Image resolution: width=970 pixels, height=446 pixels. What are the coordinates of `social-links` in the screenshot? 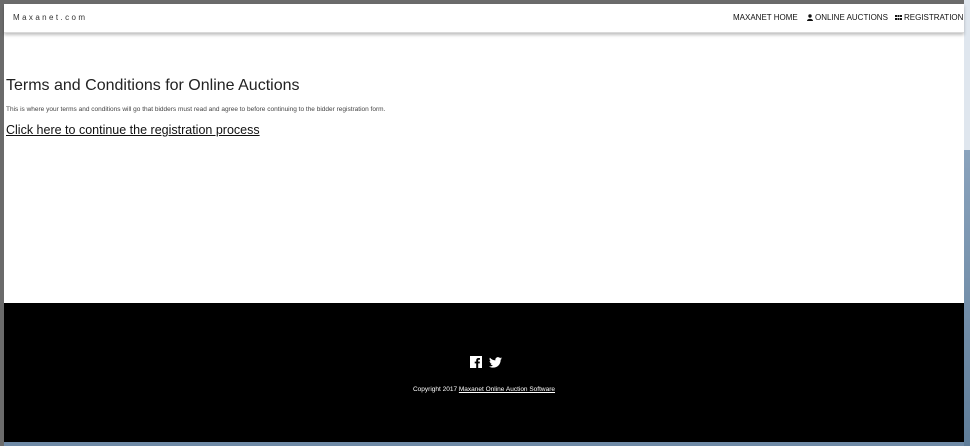 It's located at (487, 361).